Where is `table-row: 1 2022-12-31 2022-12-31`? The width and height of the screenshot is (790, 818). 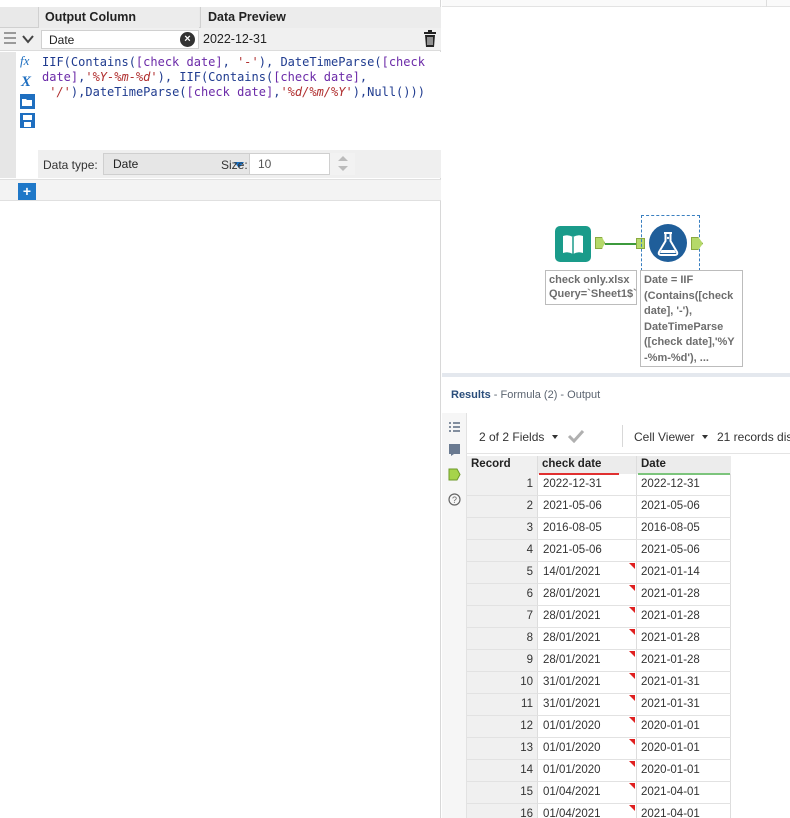 table-row: 1 2022-12-31 2022-12-31 is located at coordinates (628, 485).